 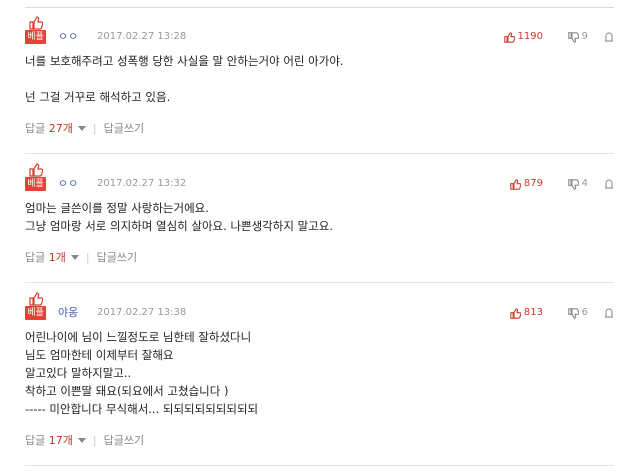 I want to click on comment-header: 베플 ㅇㅇ 2017.02.27 13:32 879 4, so click(x=319, y=178).